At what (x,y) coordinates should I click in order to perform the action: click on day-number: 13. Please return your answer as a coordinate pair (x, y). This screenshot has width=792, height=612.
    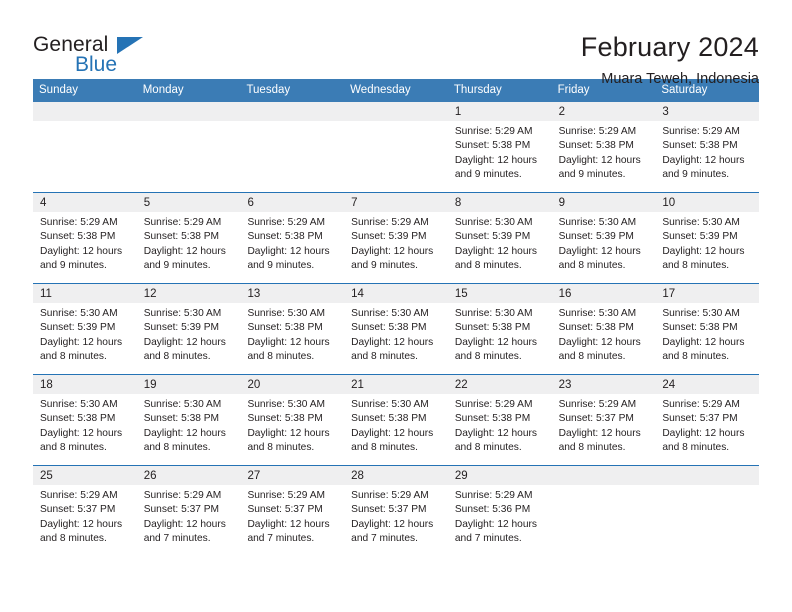
    Looking at the image, I should click on (292, 293).